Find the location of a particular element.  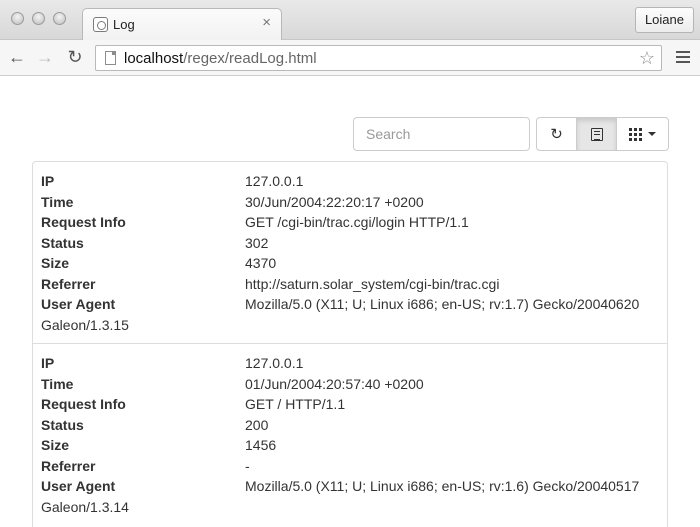

profile-button: Loiane is located at coordinates (664, 20).